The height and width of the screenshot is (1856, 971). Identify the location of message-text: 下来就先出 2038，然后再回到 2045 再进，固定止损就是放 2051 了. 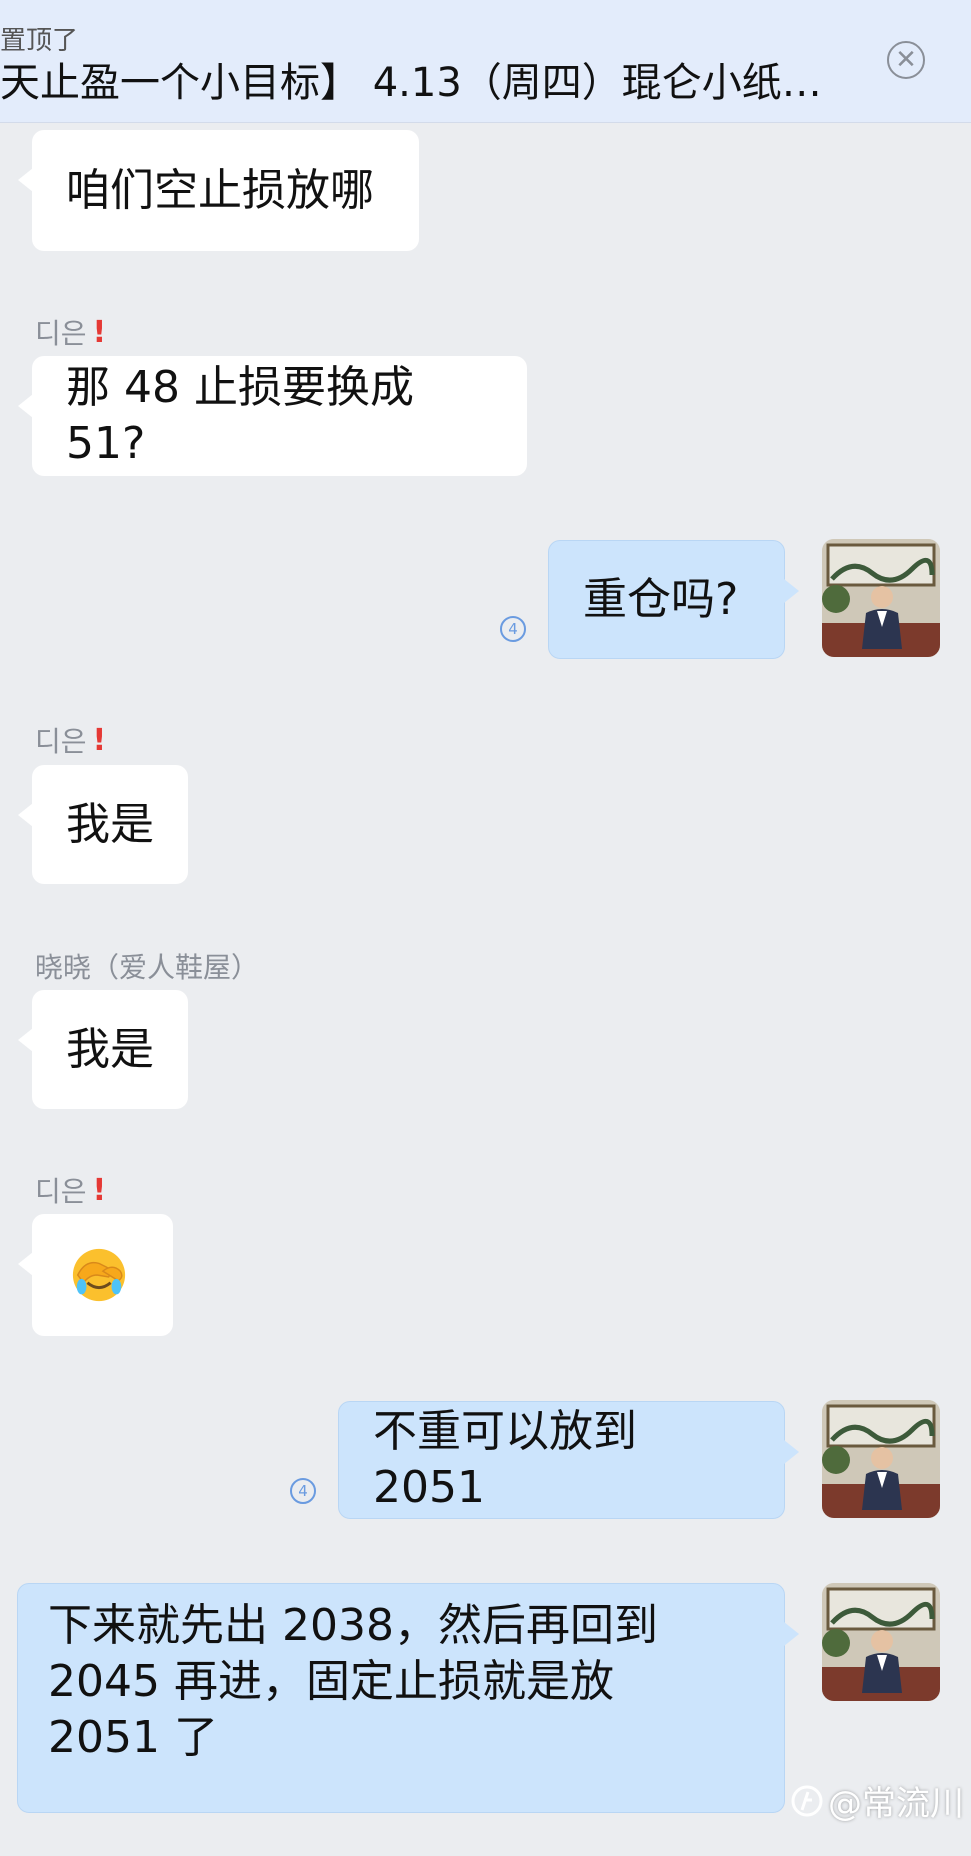
(353, 1681).